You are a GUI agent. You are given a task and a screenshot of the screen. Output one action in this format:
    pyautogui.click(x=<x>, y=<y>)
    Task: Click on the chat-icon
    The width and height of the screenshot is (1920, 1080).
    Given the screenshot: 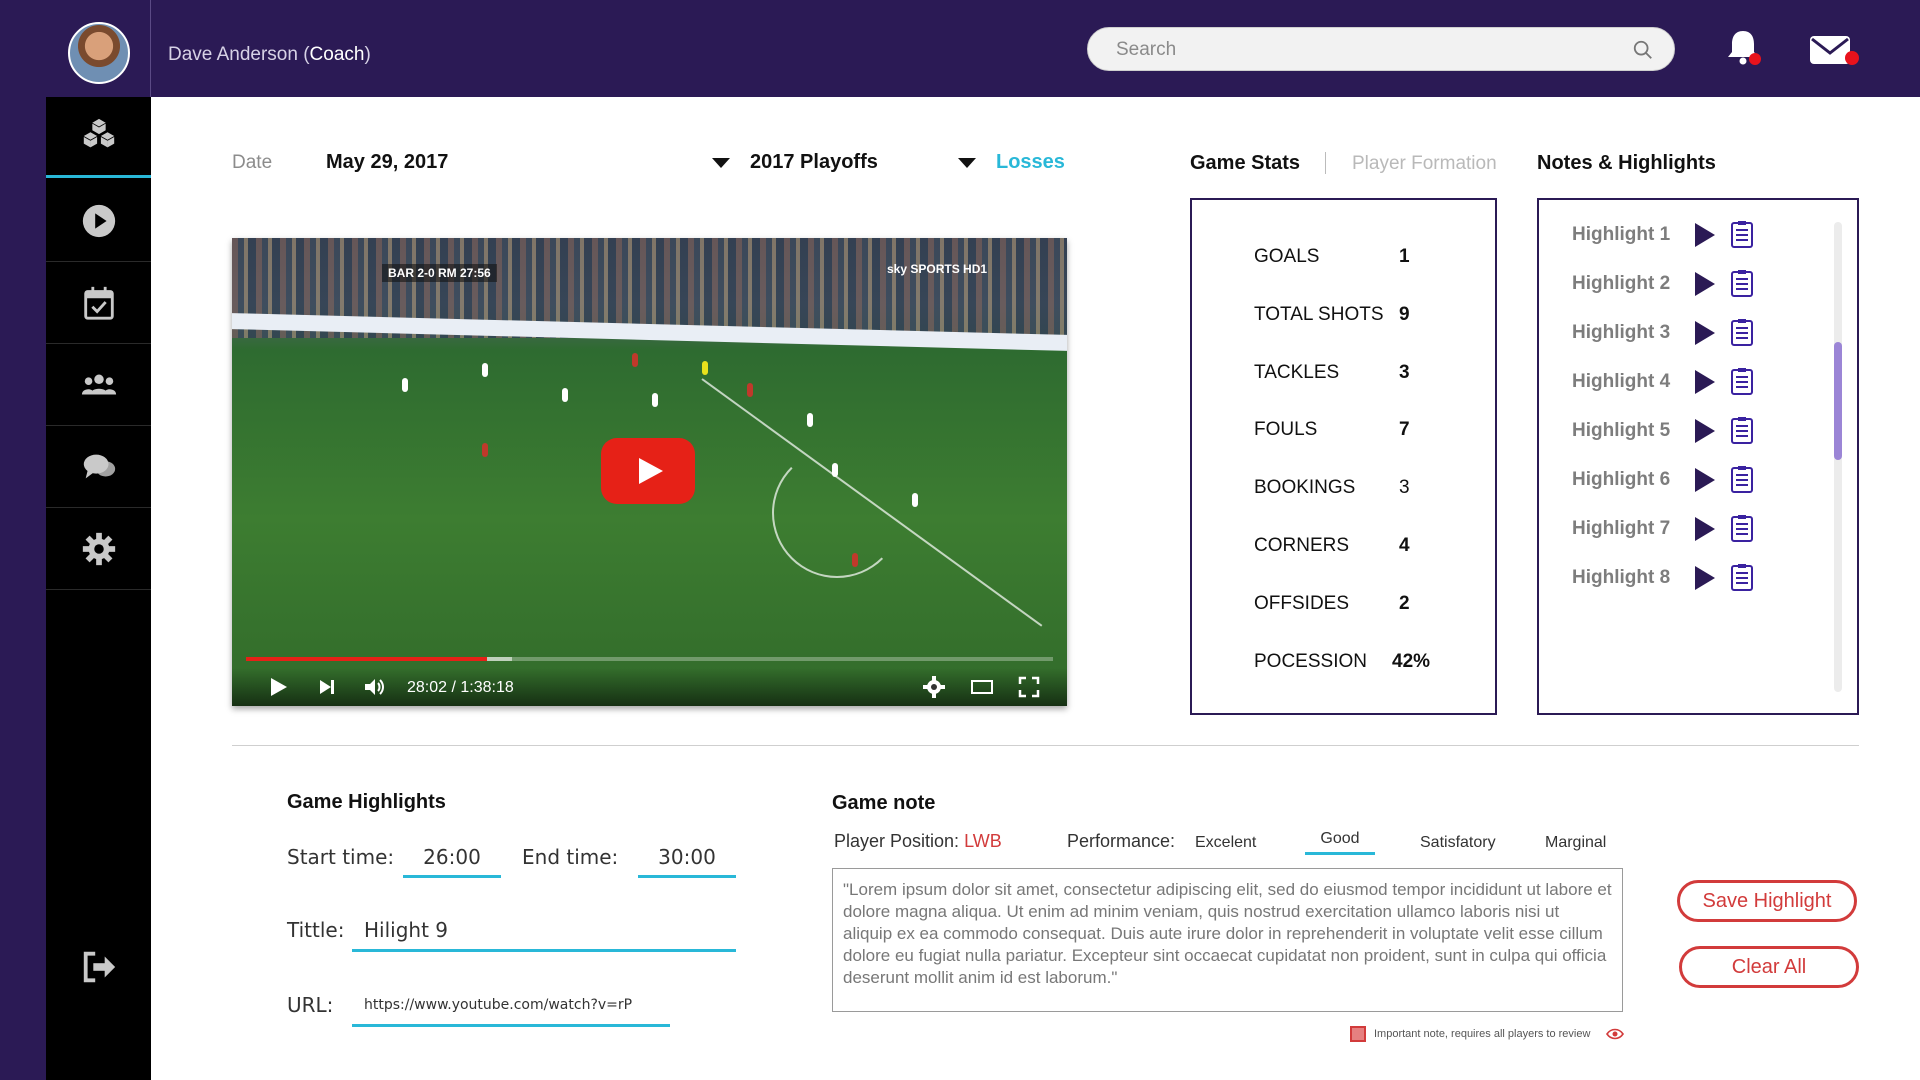 What is the action you would take?
    pyautogui.click(x=99, y=466)
    